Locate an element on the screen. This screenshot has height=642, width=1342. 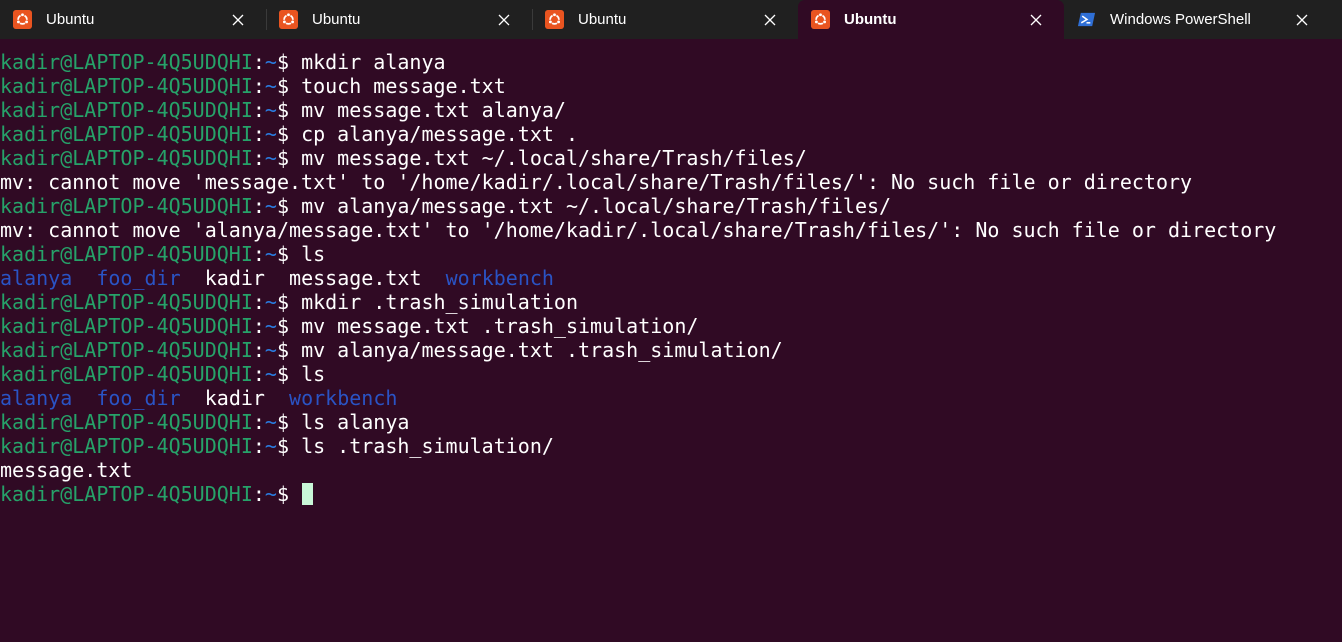
tab-ubuntu-1: Ubuntu is located at coordinates (133, 19).